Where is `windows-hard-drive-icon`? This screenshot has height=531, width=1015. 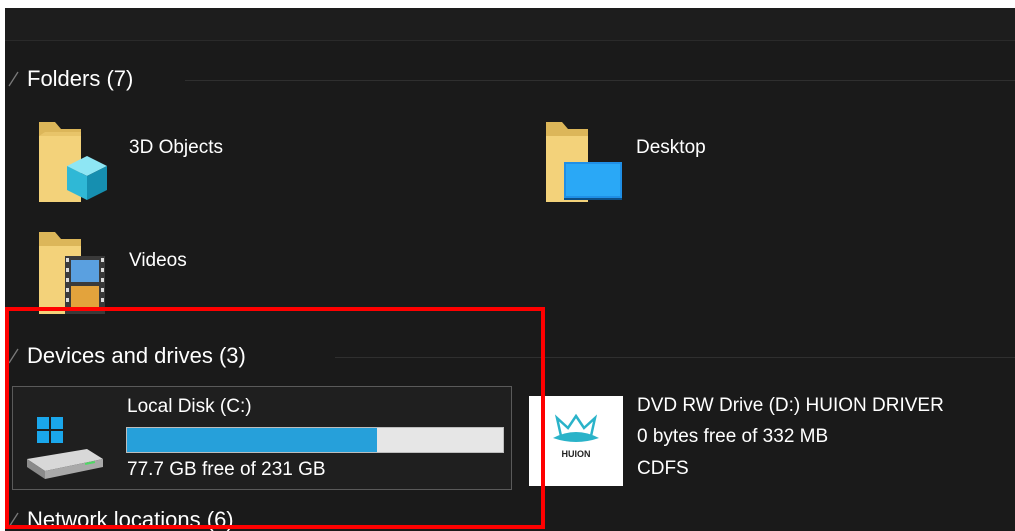 windows-hard-drive-icon is located at coordinates (65, 448).